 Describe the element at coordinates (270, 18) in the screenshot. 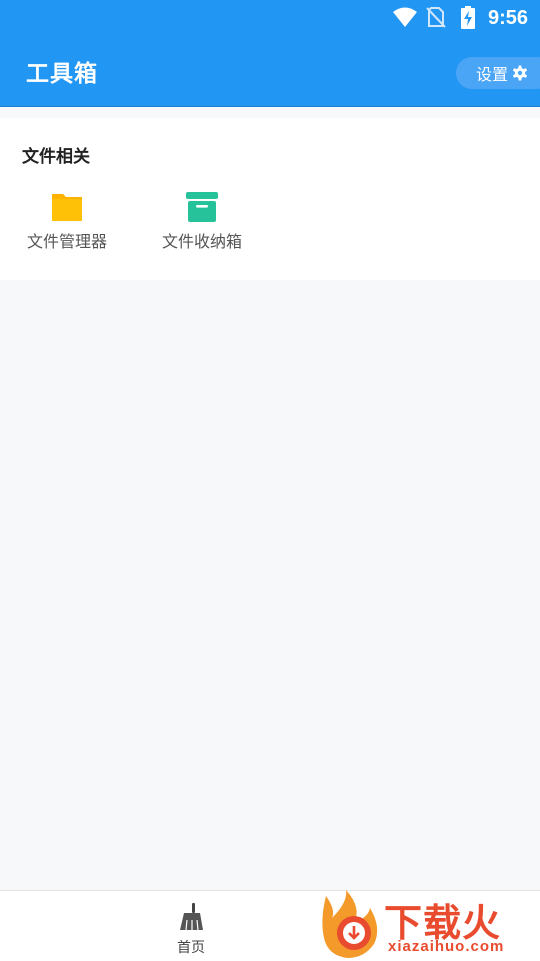

I see `status-bar: 9:56` at that location.